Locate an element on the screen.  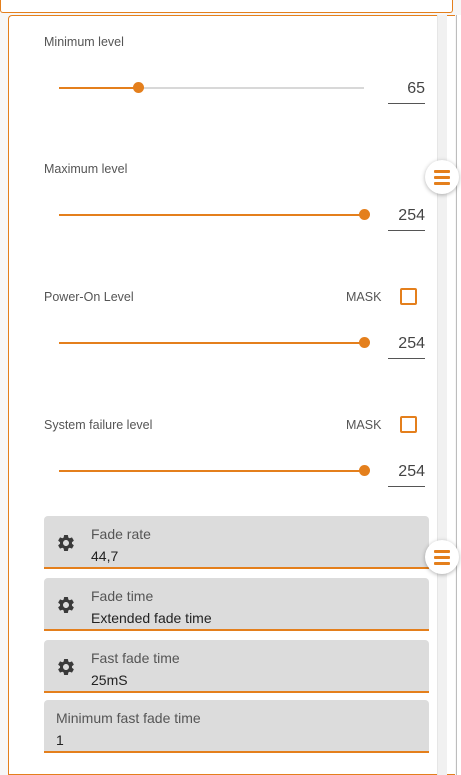
minimum-level-label: Minimum level is located at coordinates (84, 42).